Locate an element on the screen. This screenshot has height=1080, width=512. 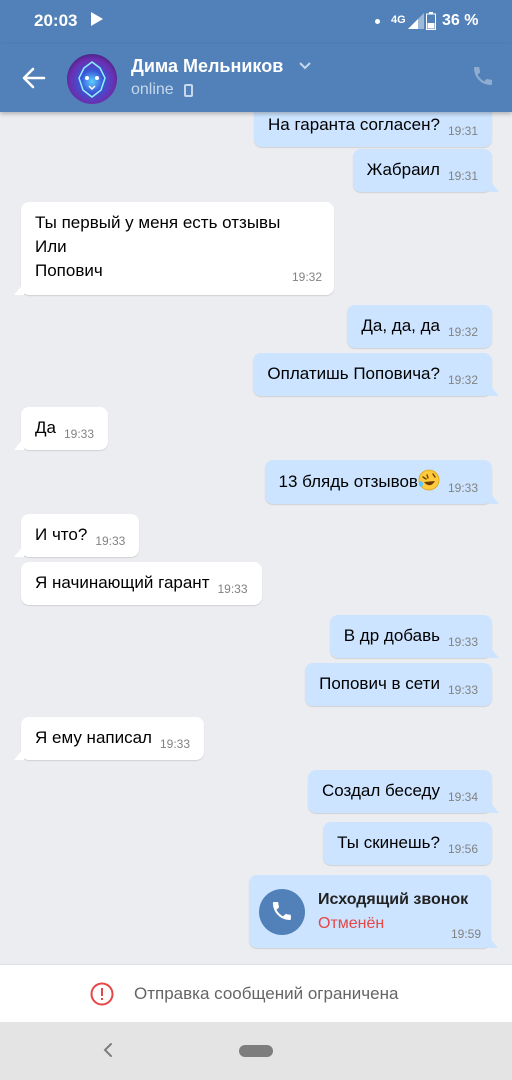
back-arrow-icon is located at coordinates (34, 78).